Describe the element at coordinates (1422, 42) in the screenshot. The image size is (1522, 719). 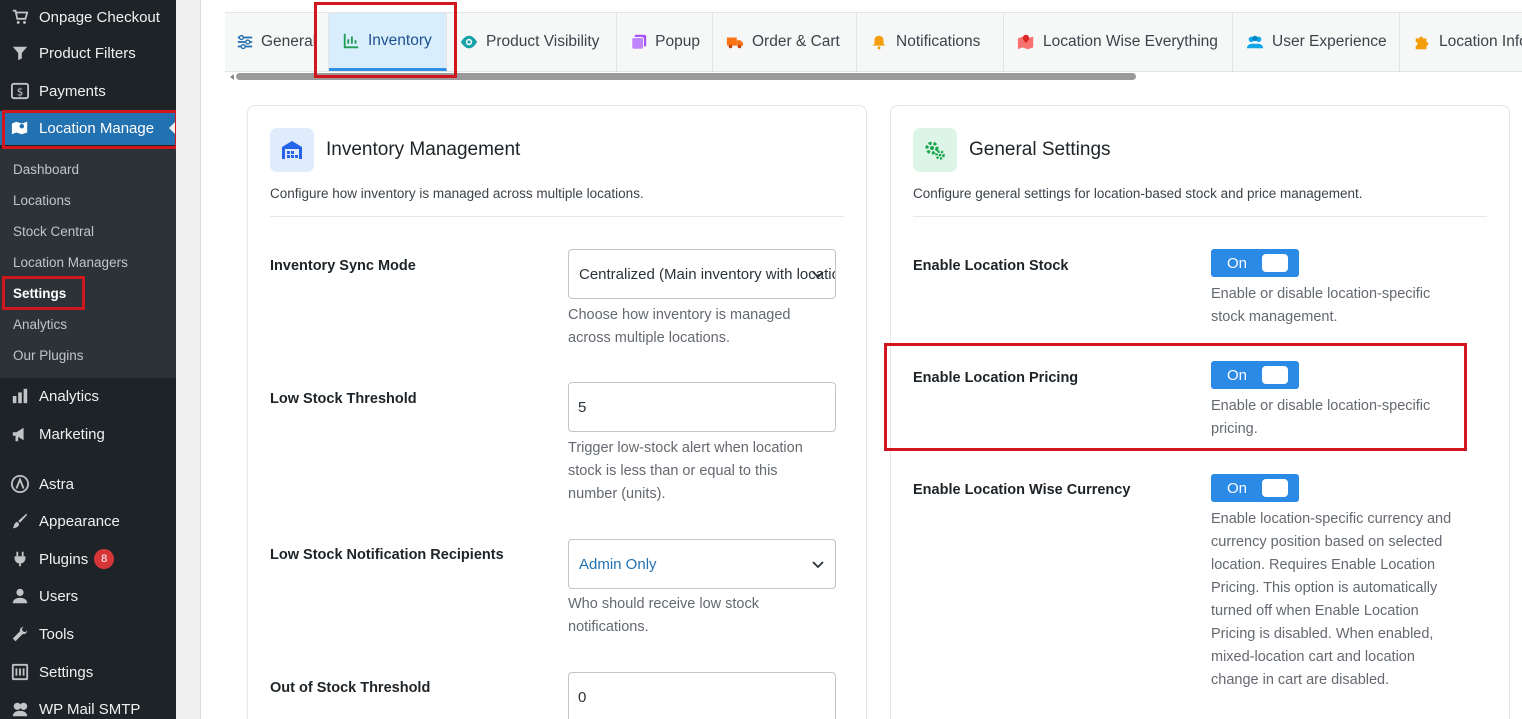
I see `puzzle-icon` at that location.